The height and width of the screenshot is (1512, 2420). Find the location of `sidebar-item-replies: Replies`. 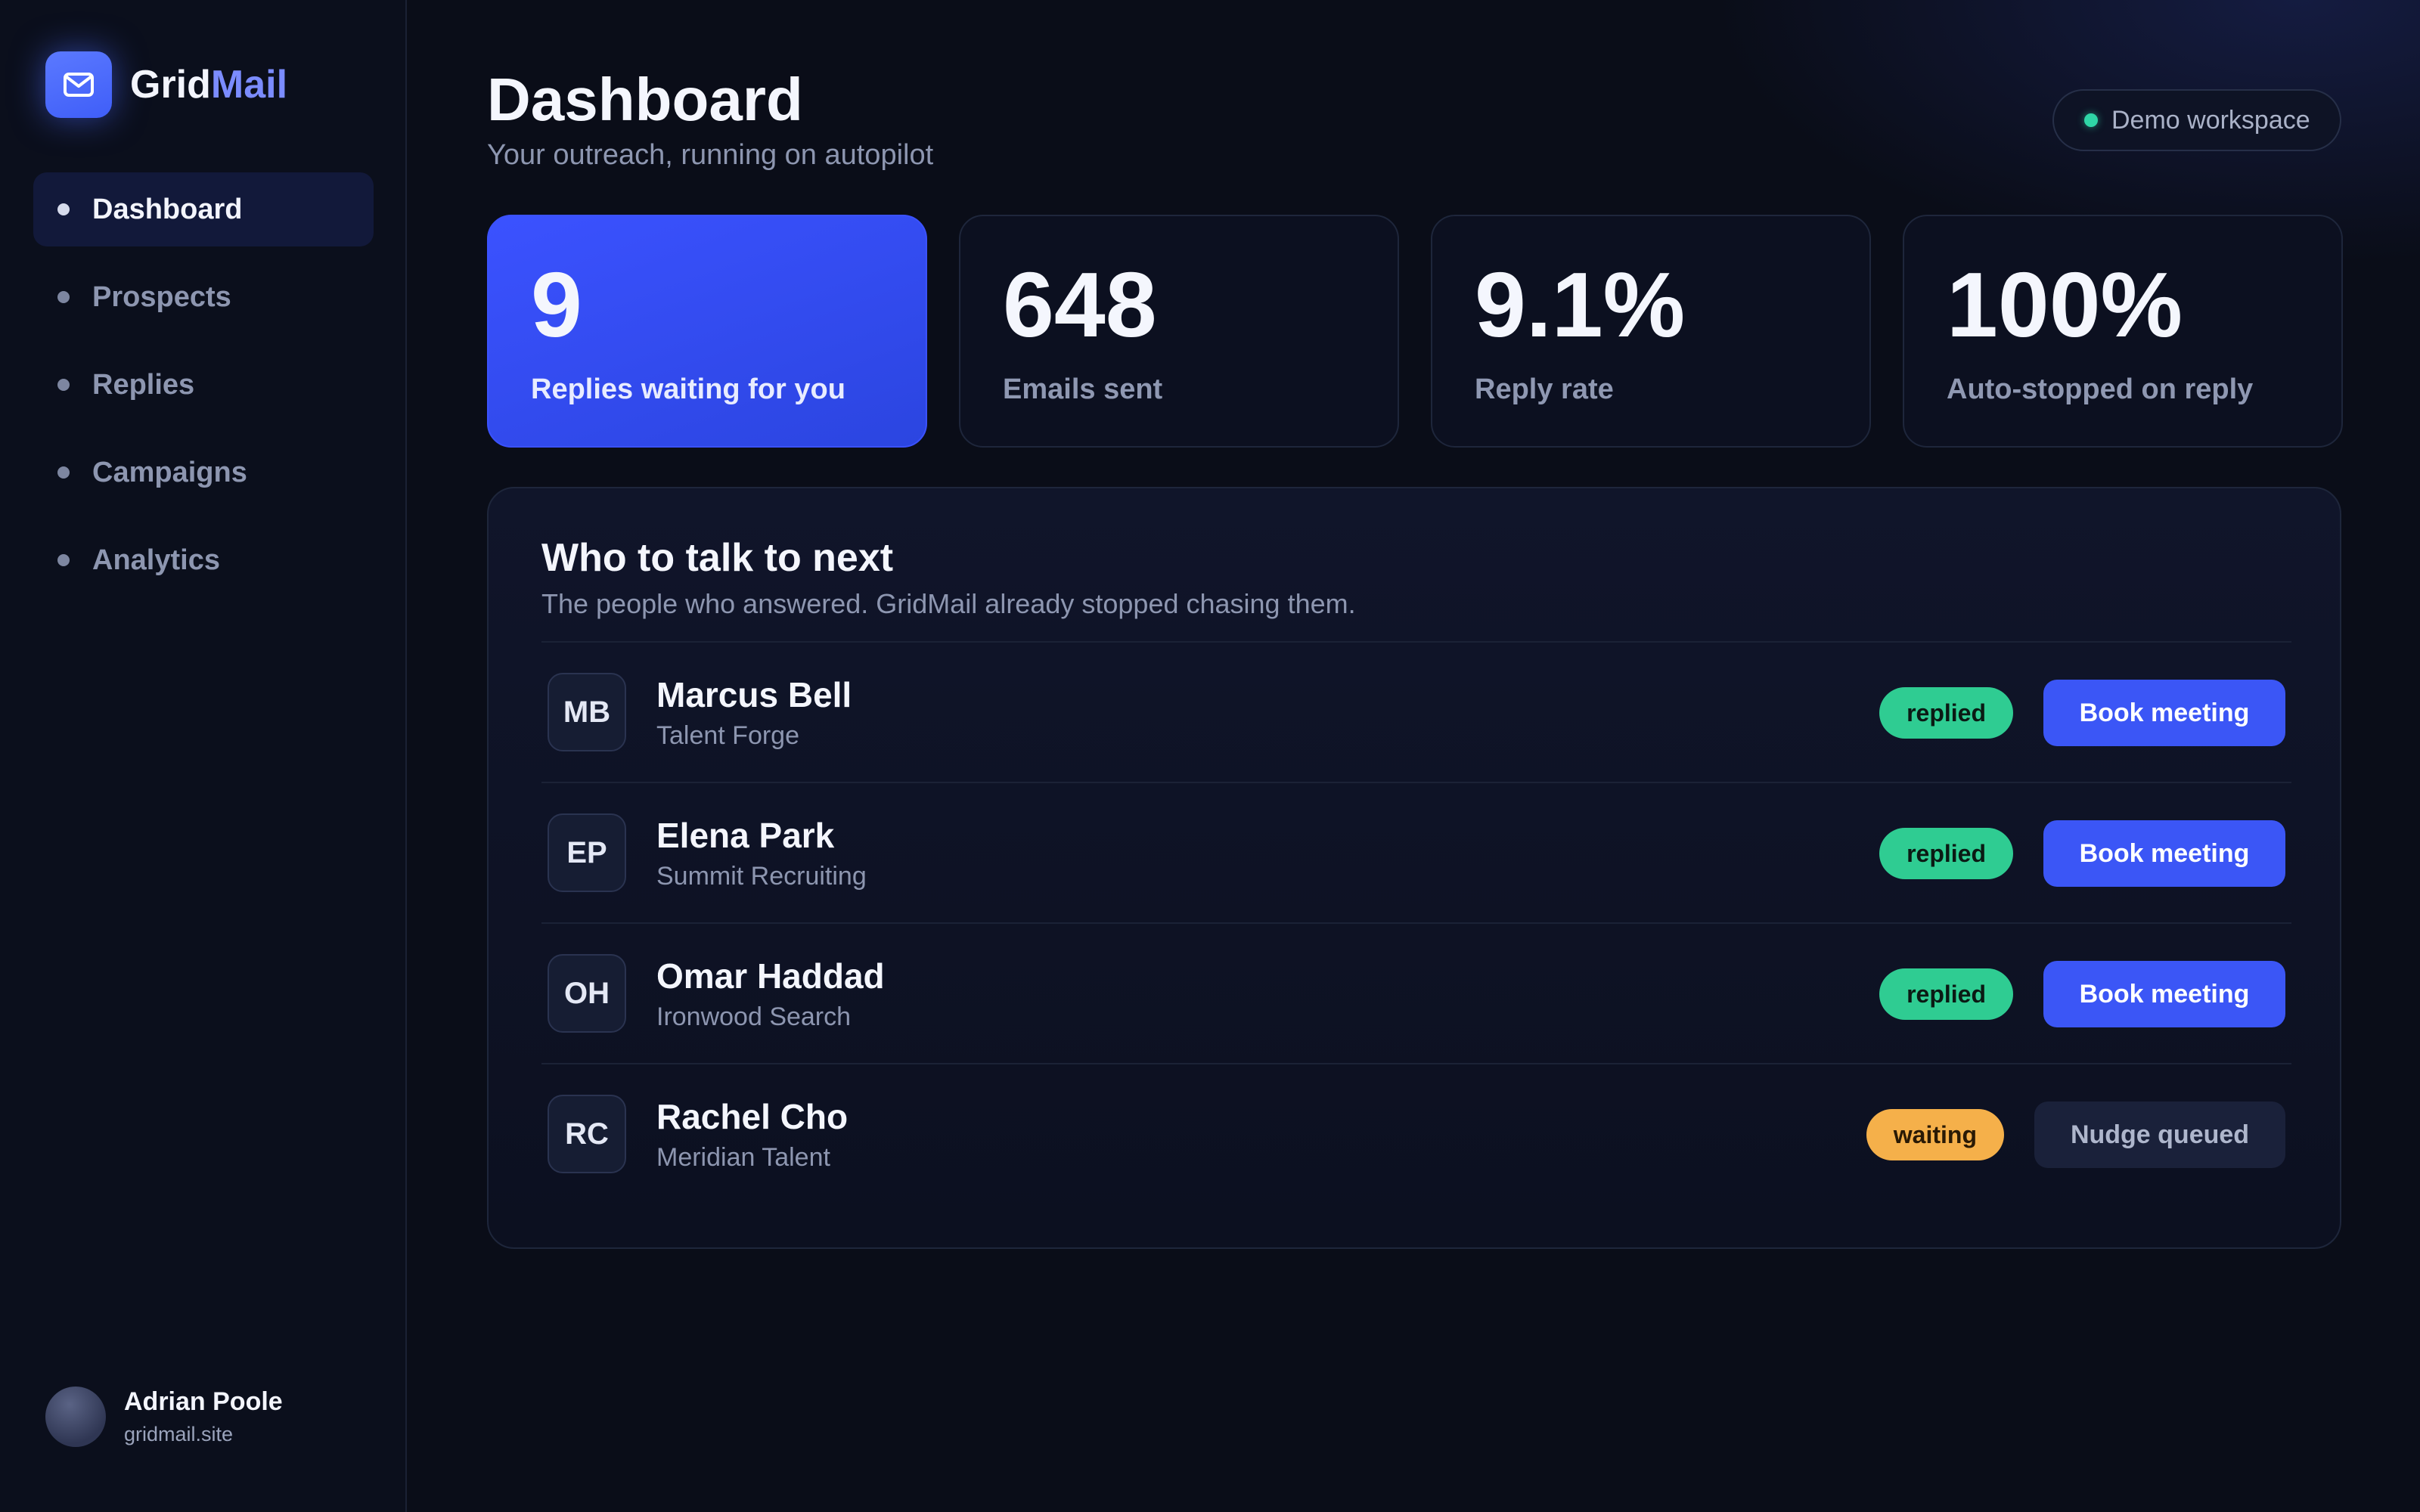

sidebar-item-replies: Replies is located at coordinates (204, 385).